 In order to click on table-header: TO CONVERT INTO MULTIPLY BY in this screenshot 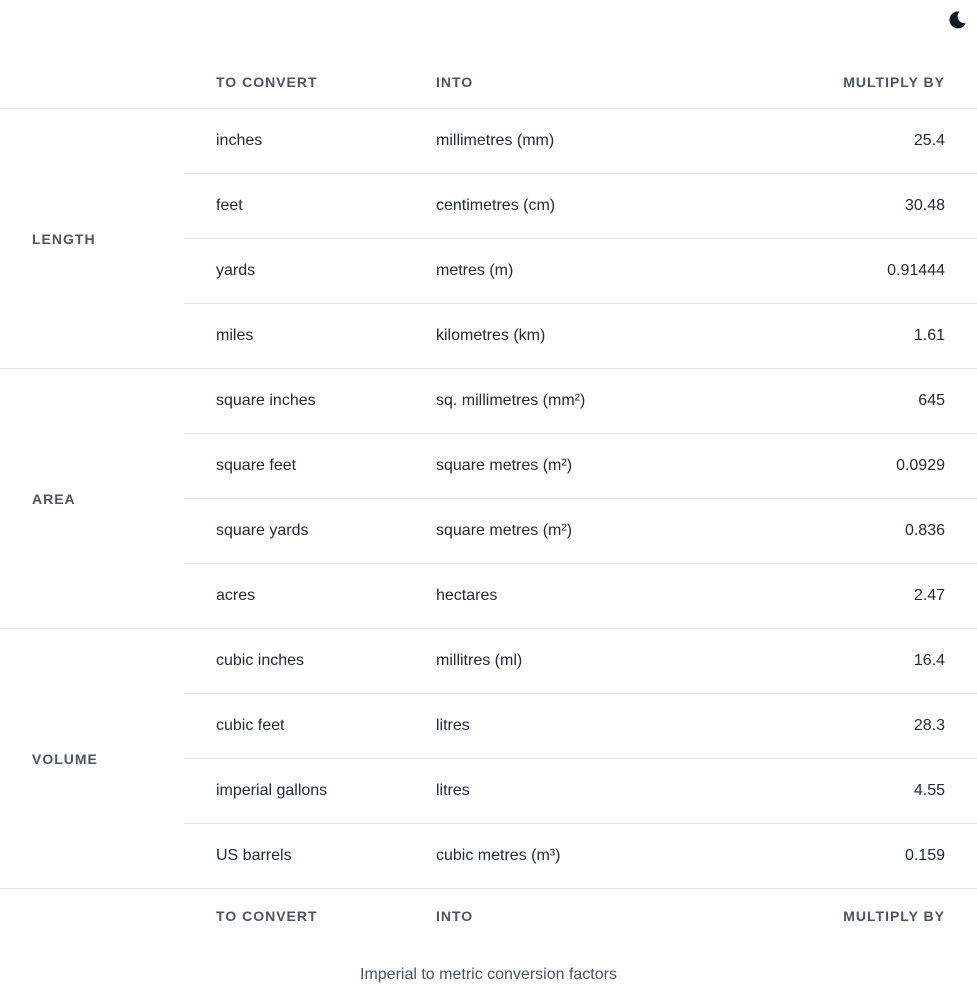, I will do `click(488, 82)`.